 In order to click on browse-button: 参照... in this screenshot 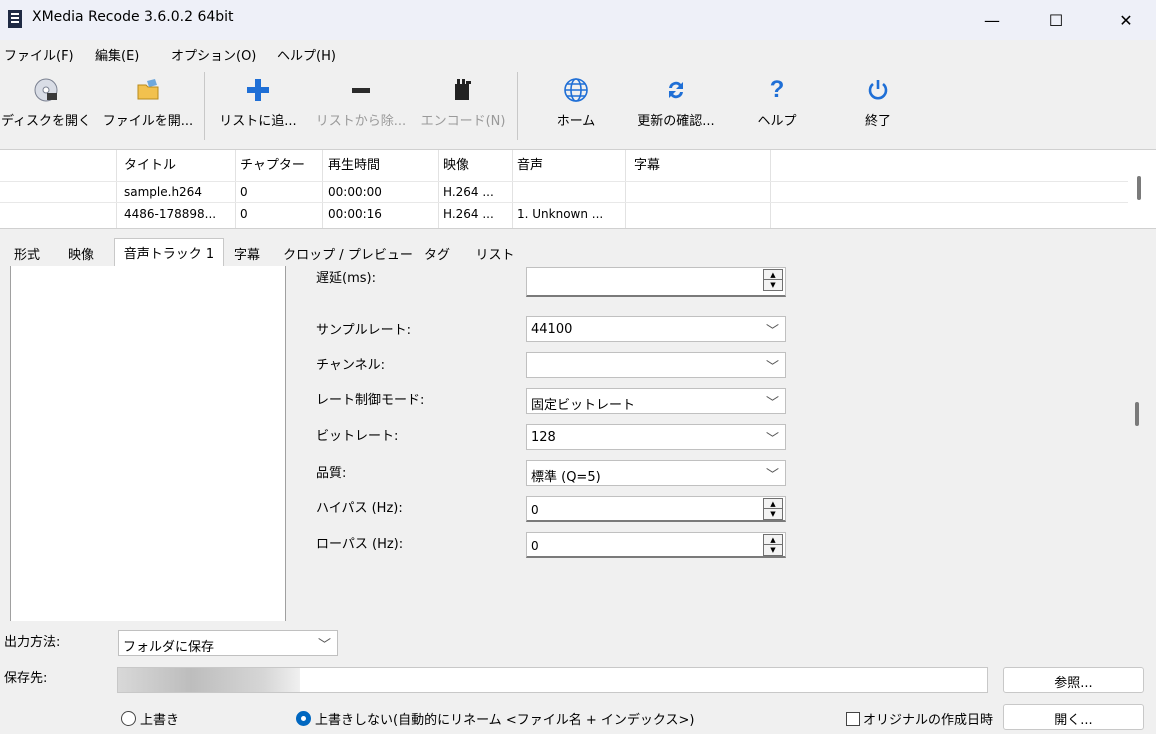, I will do `click(1073, 680)`.